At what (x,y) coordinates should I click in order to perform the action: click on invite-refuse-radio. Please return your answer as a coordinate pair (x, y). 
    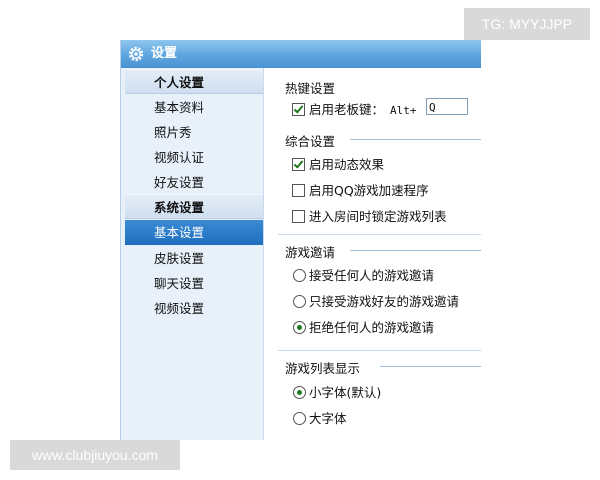
    Looking at the image, I should click on (299, 327).